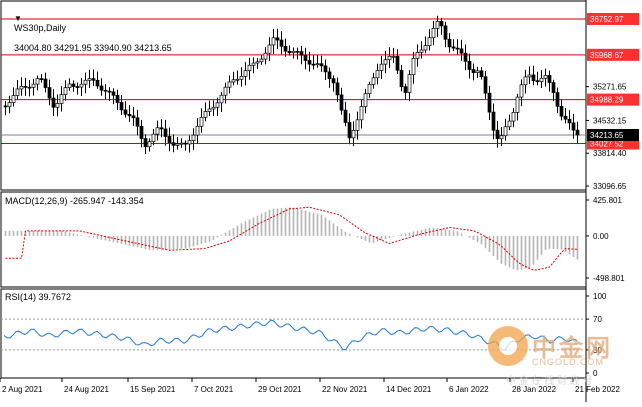  Describe the element at coordinates (607, 100) in the screenshot. I see `level-label: 34988.29` at that location.